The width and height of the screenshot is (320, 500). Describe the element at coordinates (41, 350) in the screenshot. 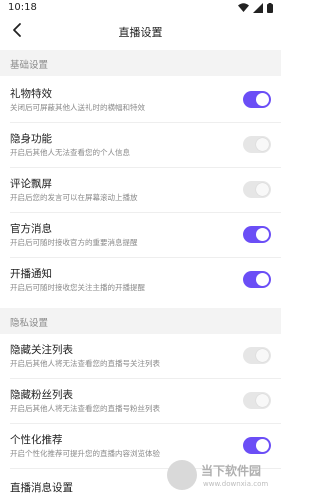

I see `setting-label: 隐藏关注列表` at that location.